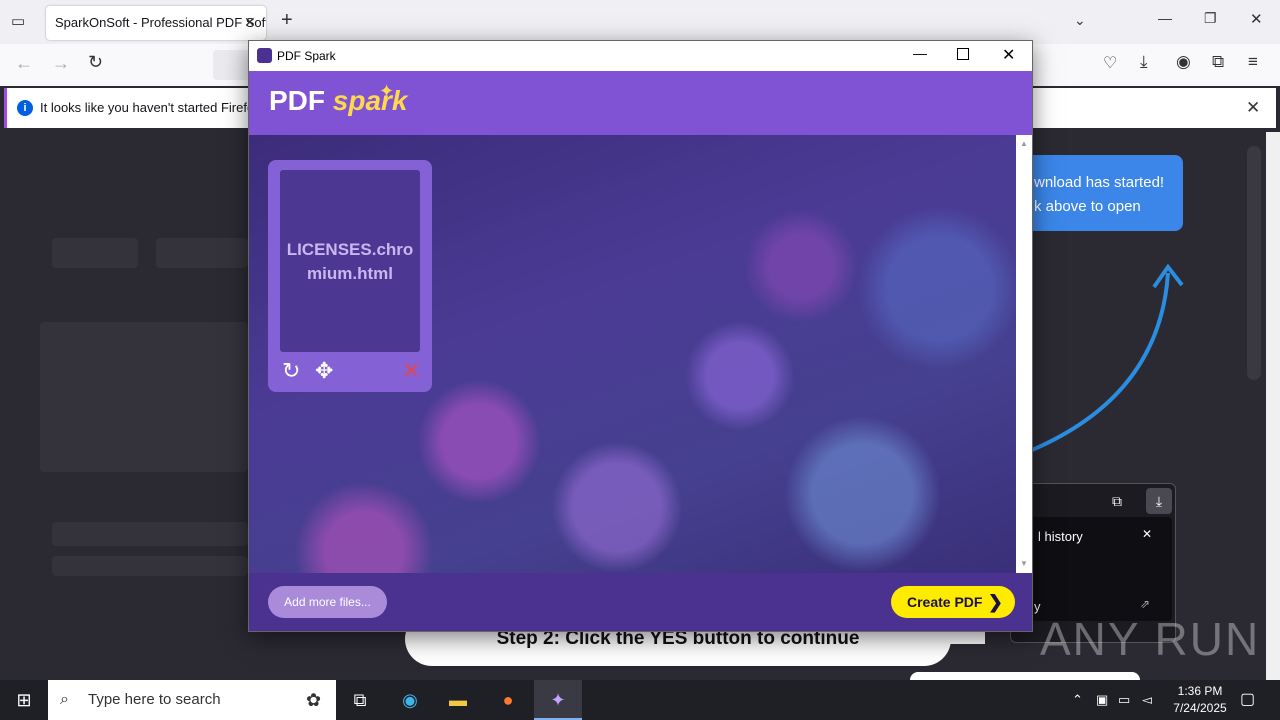 This screenshot has width=1280, height=720. What do you see at coordinates (1024, 143) in the screenshot?
I see `scroll-up-icon: ▲` at bounding box center [1024, 143].